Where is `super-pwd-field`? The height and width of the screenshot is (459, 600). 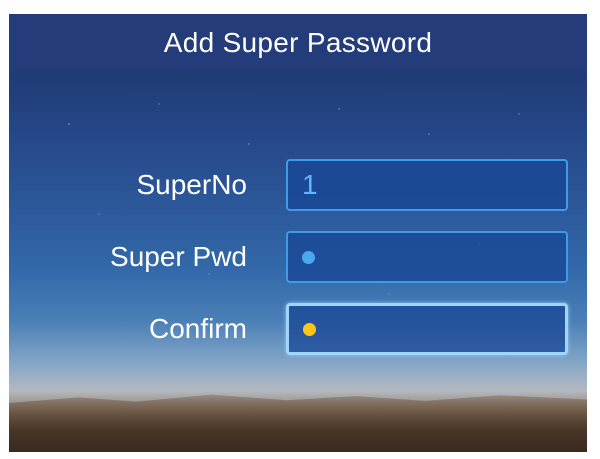
super-pwd-field is located at coordinates (427, 257).